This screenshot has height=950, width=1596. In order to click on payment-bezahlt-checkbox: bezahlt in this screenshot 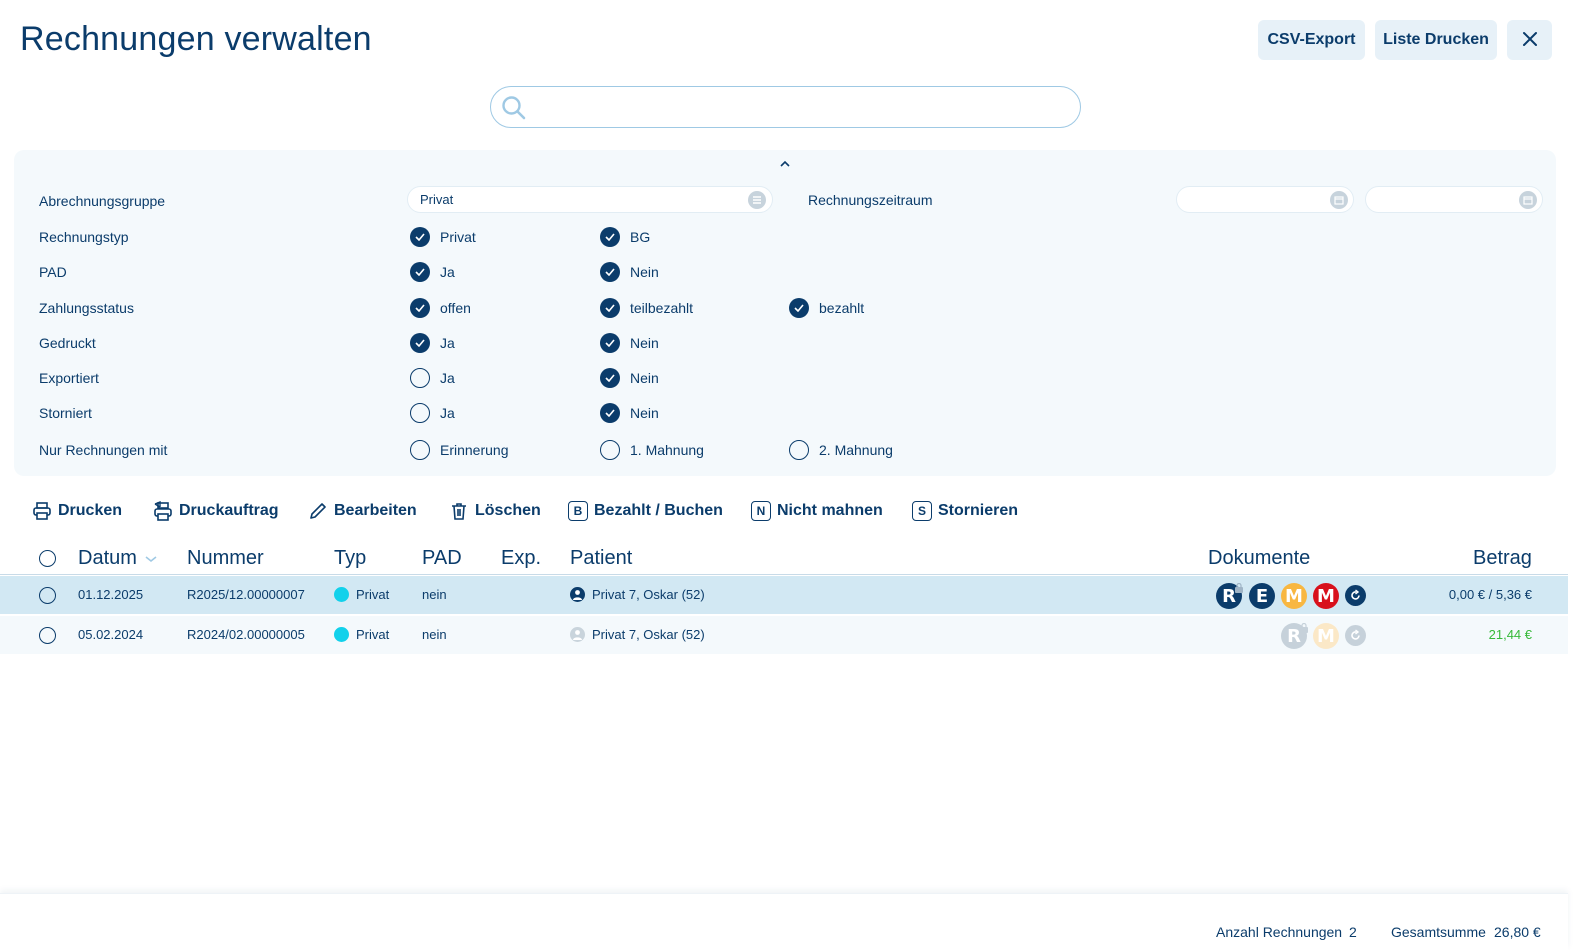, I will do `click(826, 308)`.